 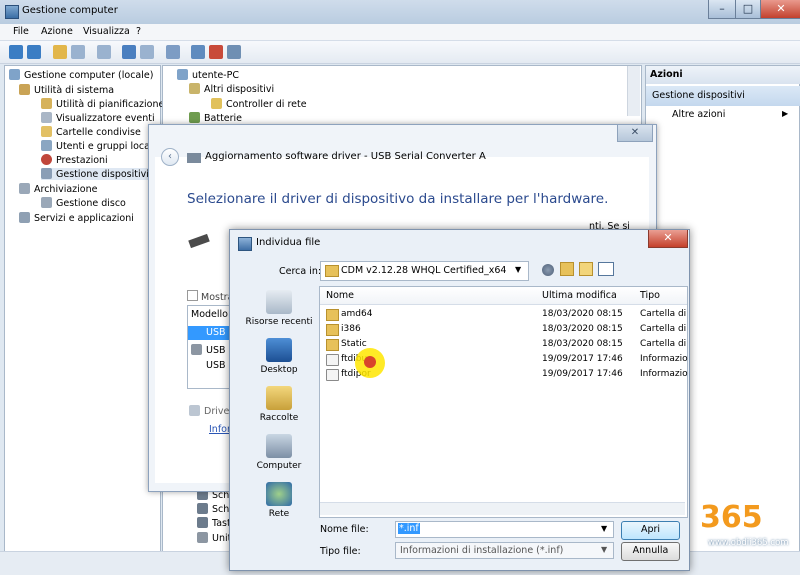 I want to click on file-row: amd64 18/03/2020 08:15 Cartella di, so click(x=503, y=314).